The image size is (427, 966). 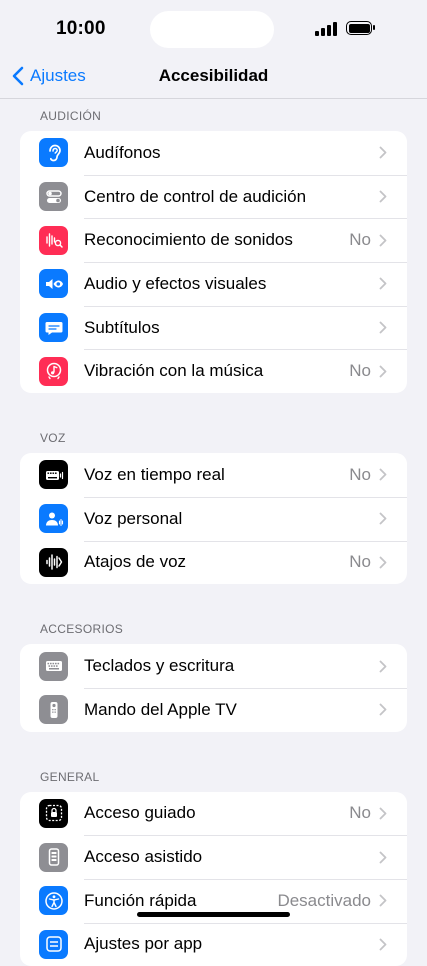 I want to click on row-label: Acceso asistido, so click(x=143, y=857).